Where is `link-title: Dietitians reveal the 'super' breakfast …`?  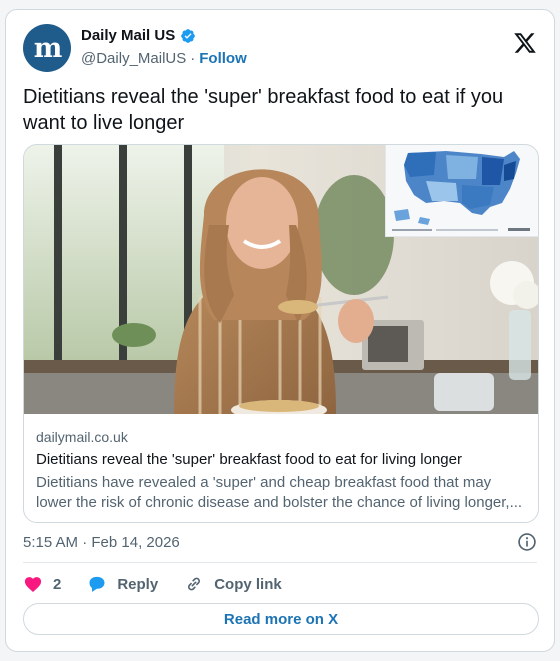 link-title: Dietitians reveal the 'super' breakfast … is located at coordinates (282, 459).